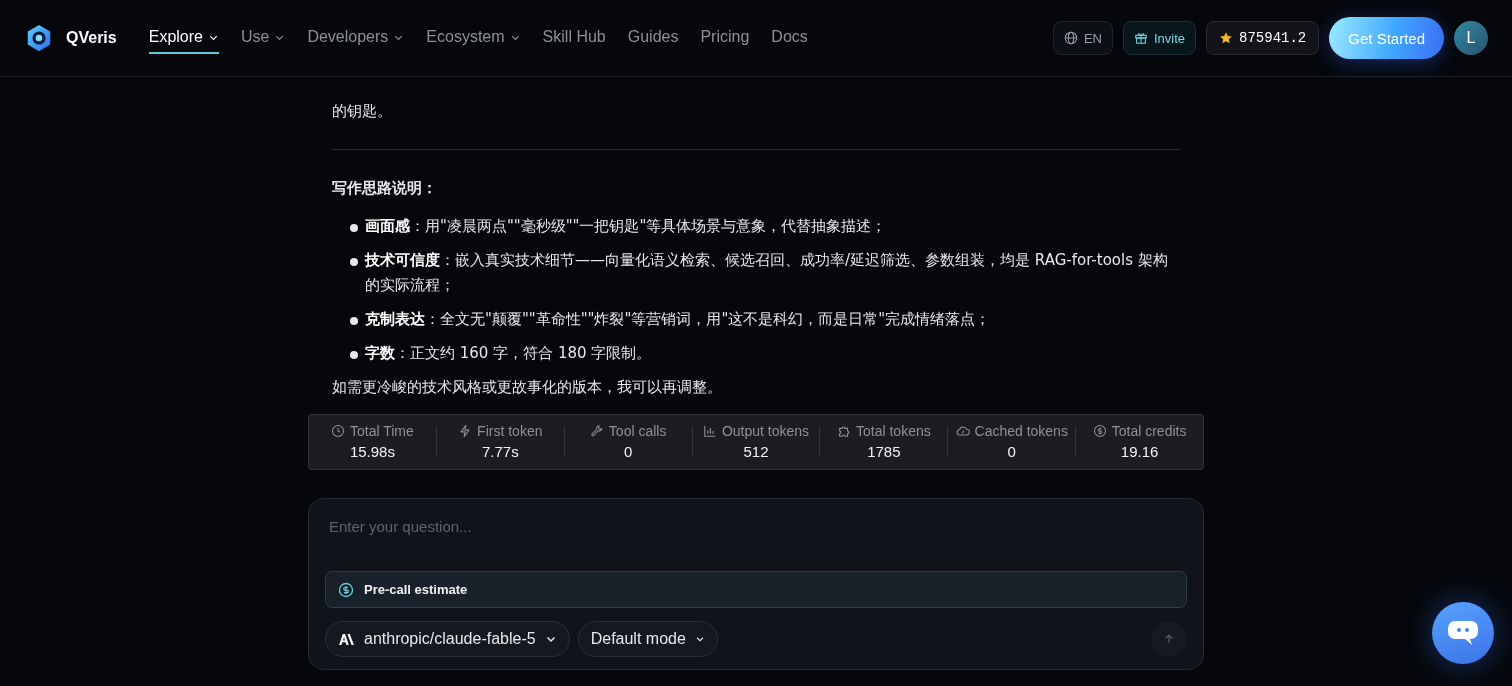  I want to click on stat-label: Tool calls, so click(637, 431).